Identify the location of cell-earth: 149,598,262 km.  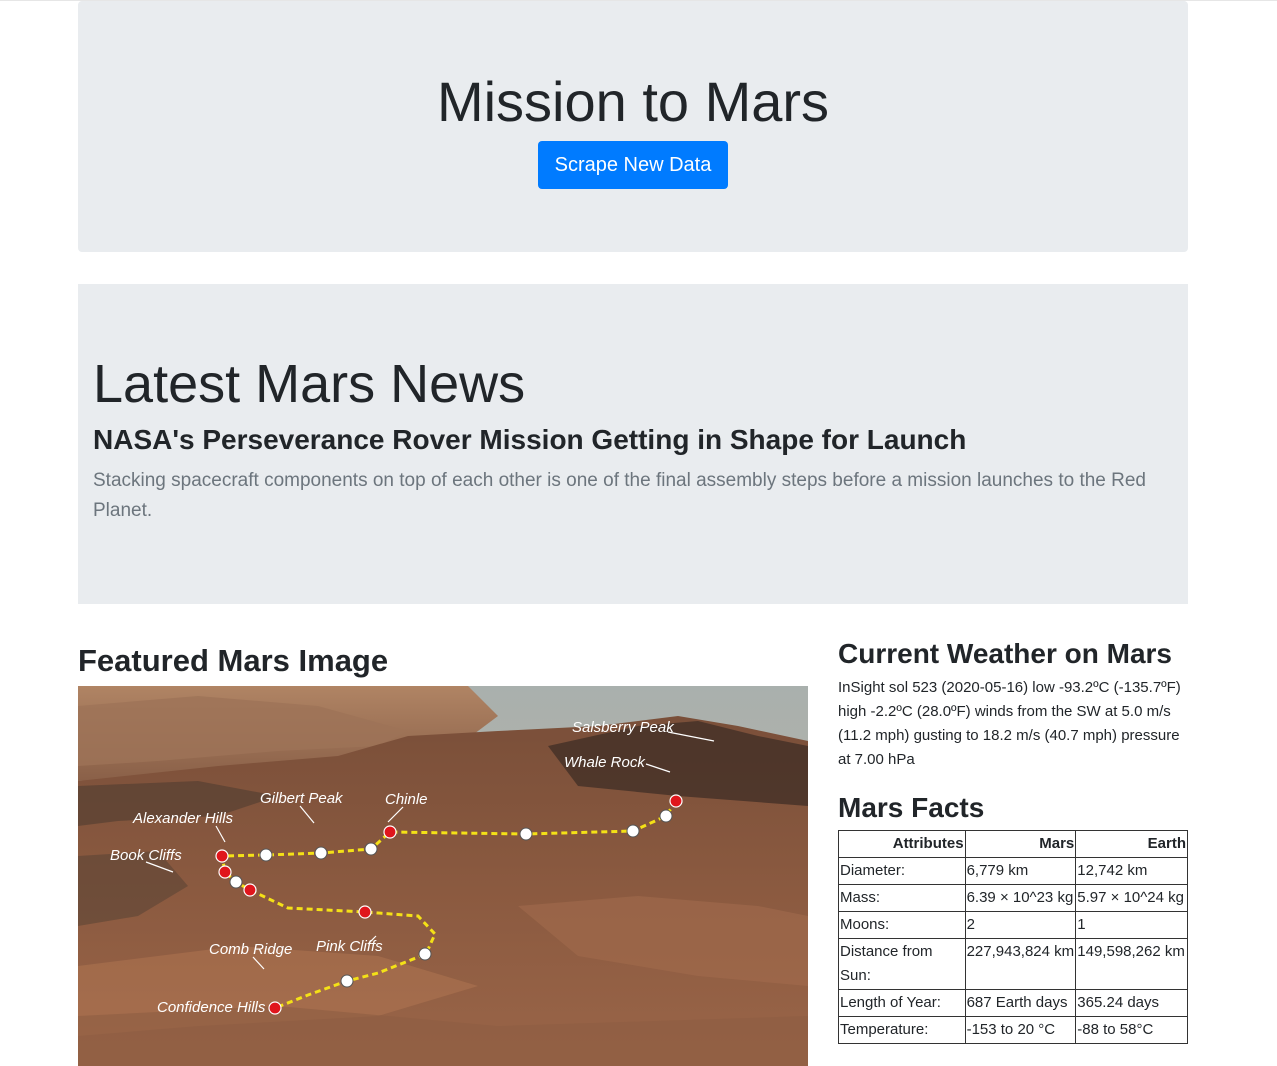
(1131, 964).